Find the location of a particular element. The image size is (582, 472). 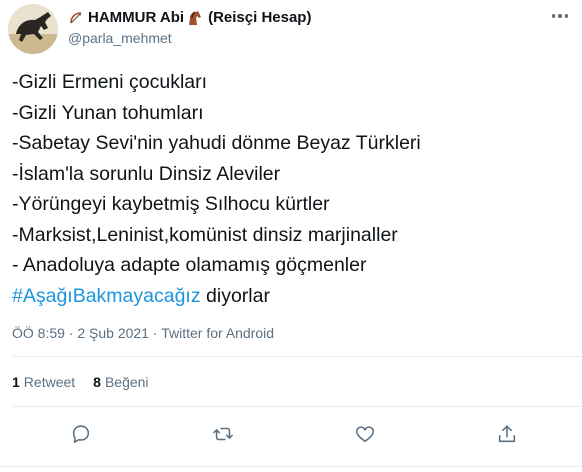

tweet-date: 2 Şub 2021 is located at coordinates (113, 333).